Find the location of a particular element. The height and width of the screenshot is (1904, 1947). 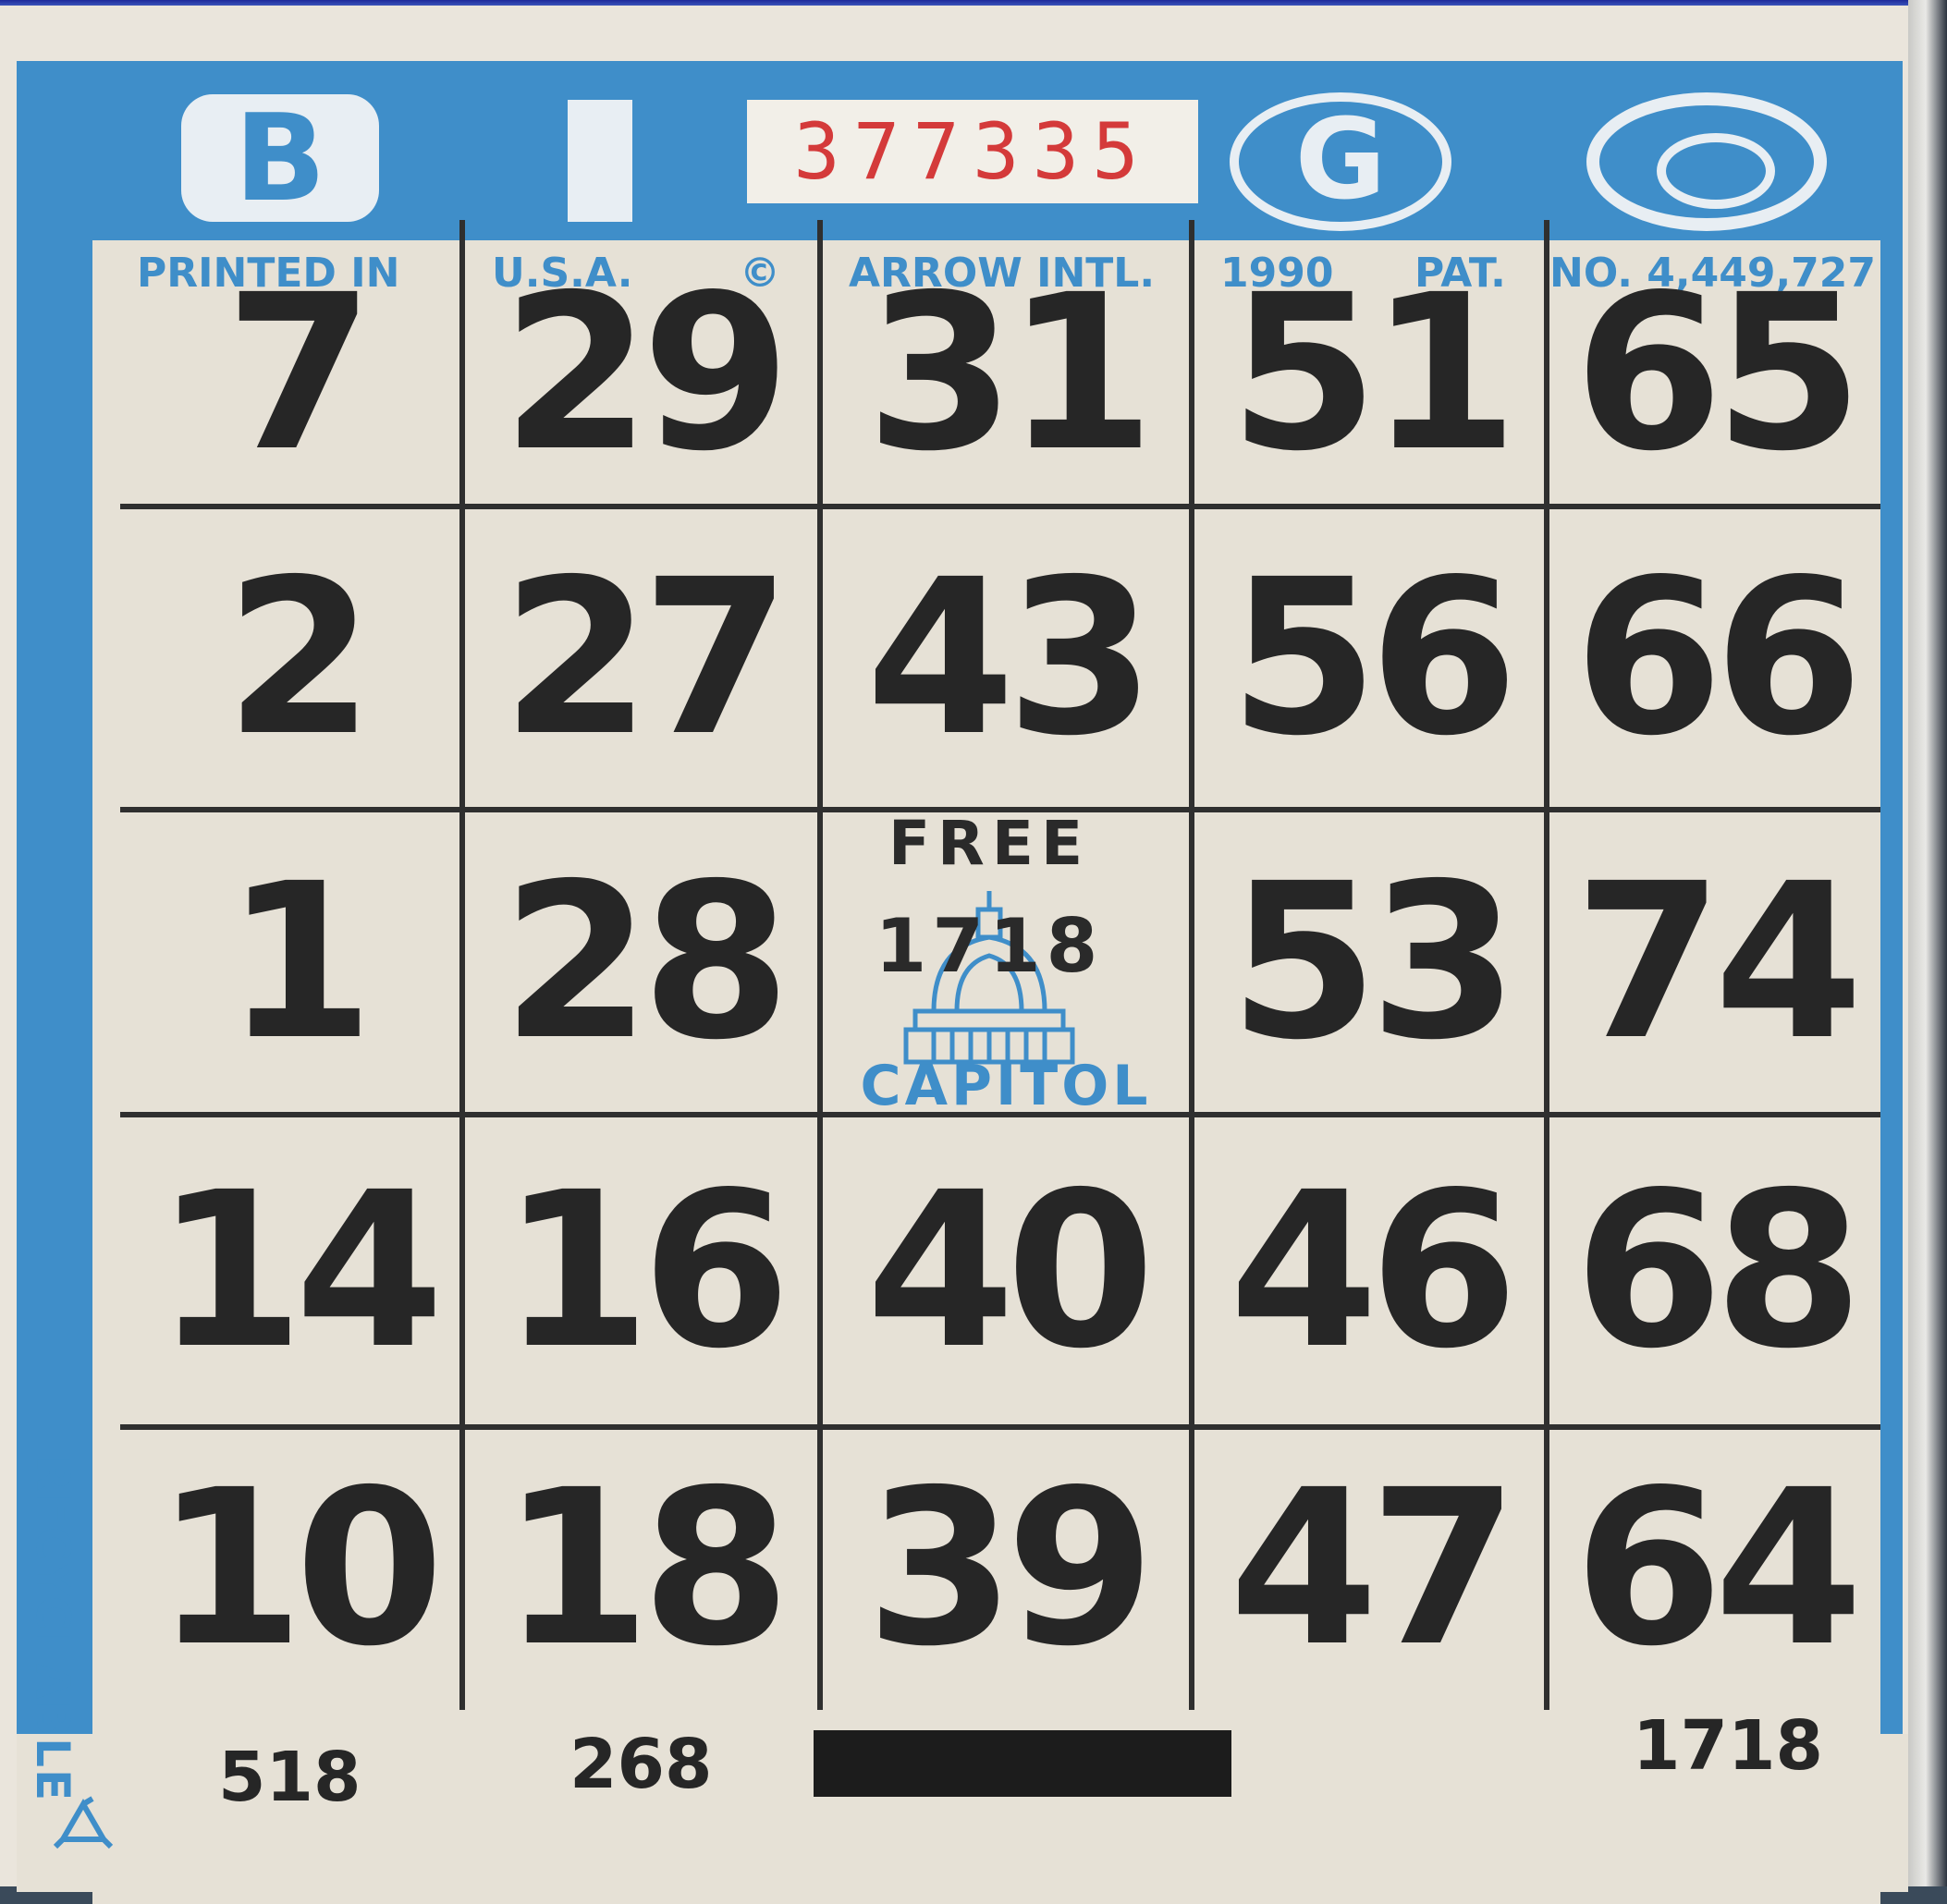

cell-o2: 66 is located at coordinates (1714, 658).